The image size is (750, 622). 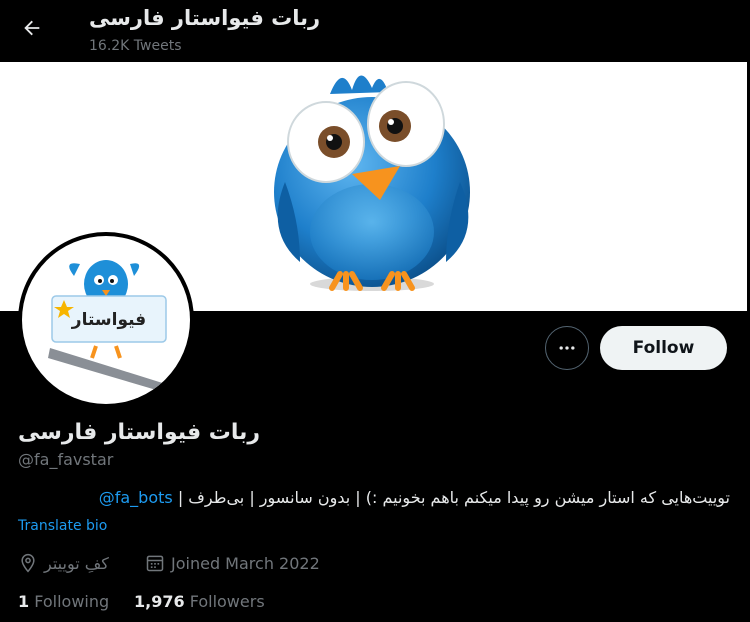 I want to click on avatar-image: فیواستار, so click(x=106, y=320).